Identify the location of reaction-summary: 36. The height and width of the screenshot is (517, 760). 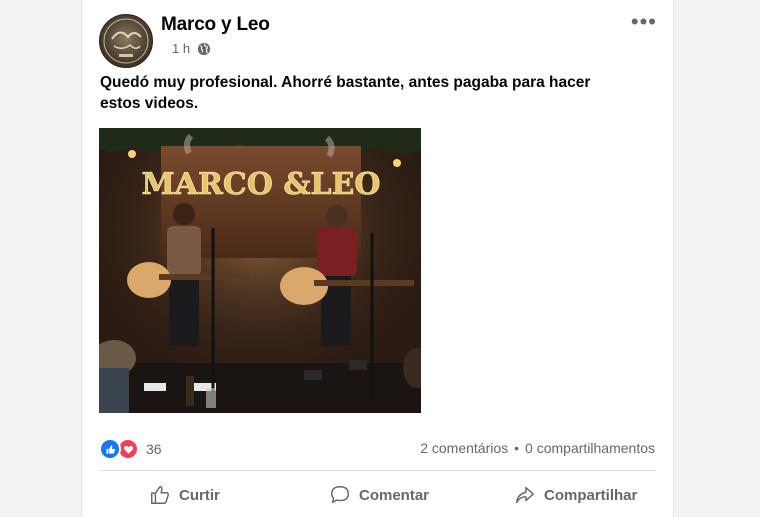
(130, 449).